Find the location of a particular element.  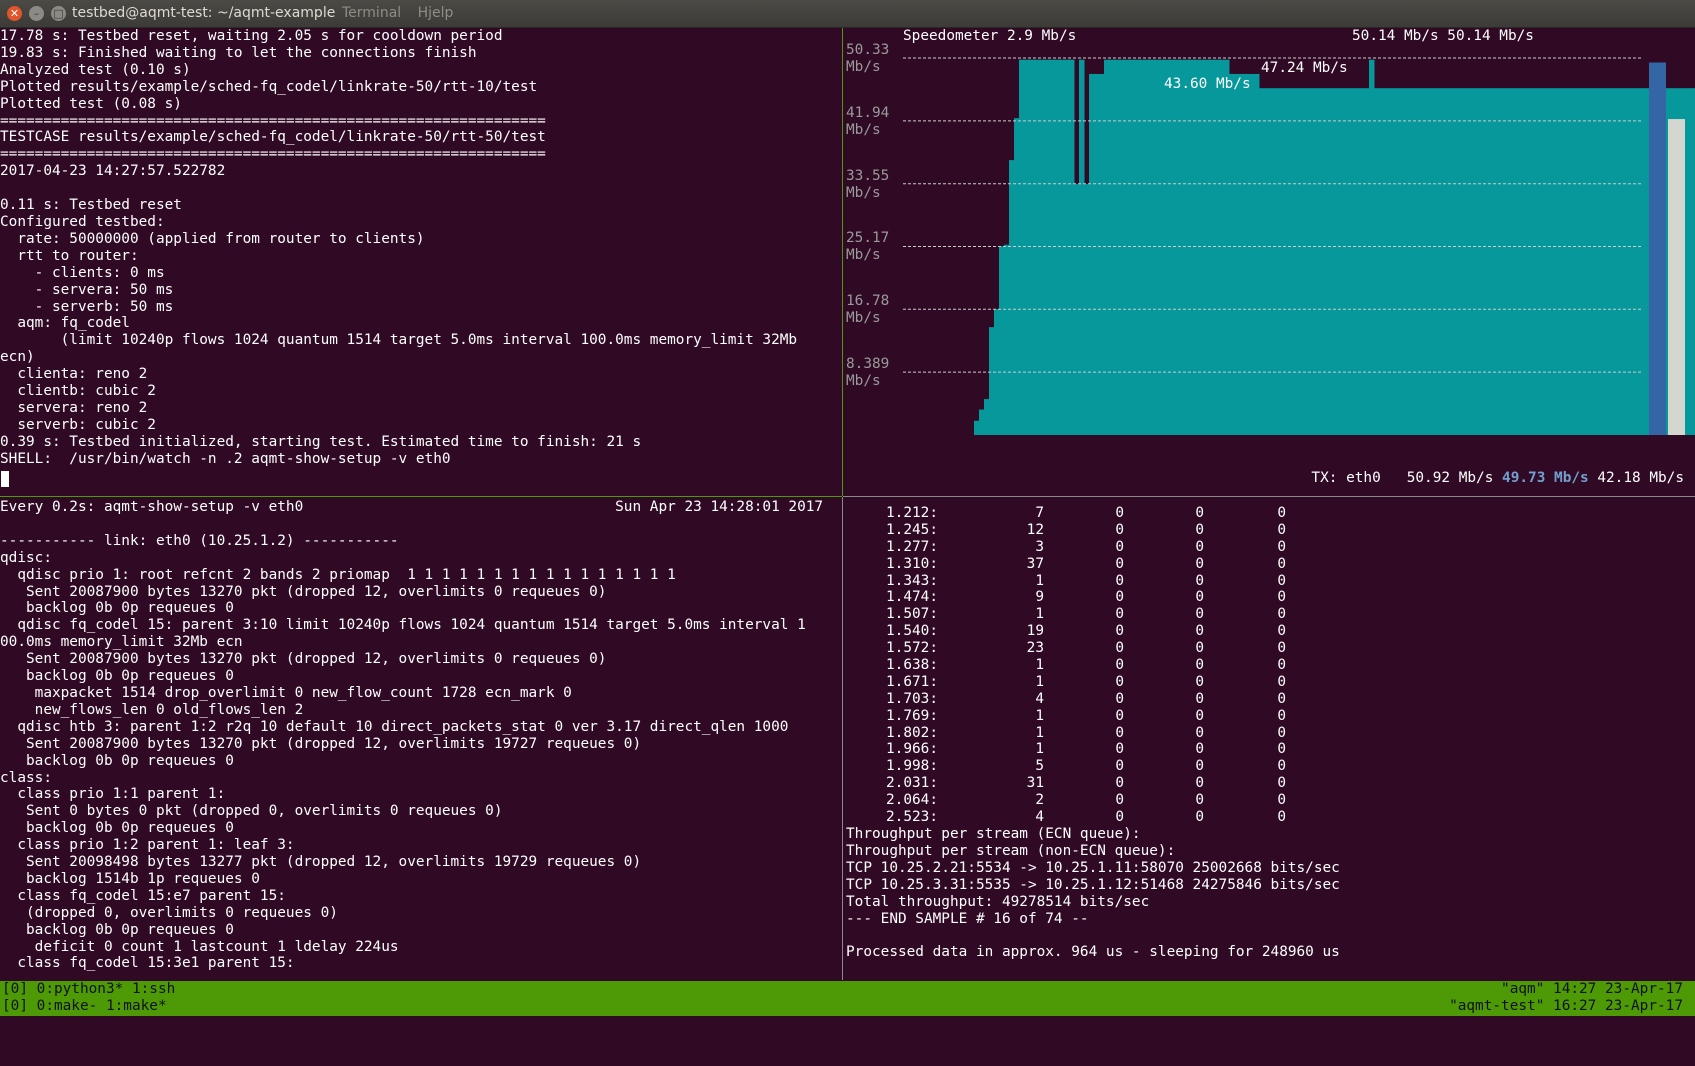

y-tick-value: 50.33 is located at coordinates (868, 50).